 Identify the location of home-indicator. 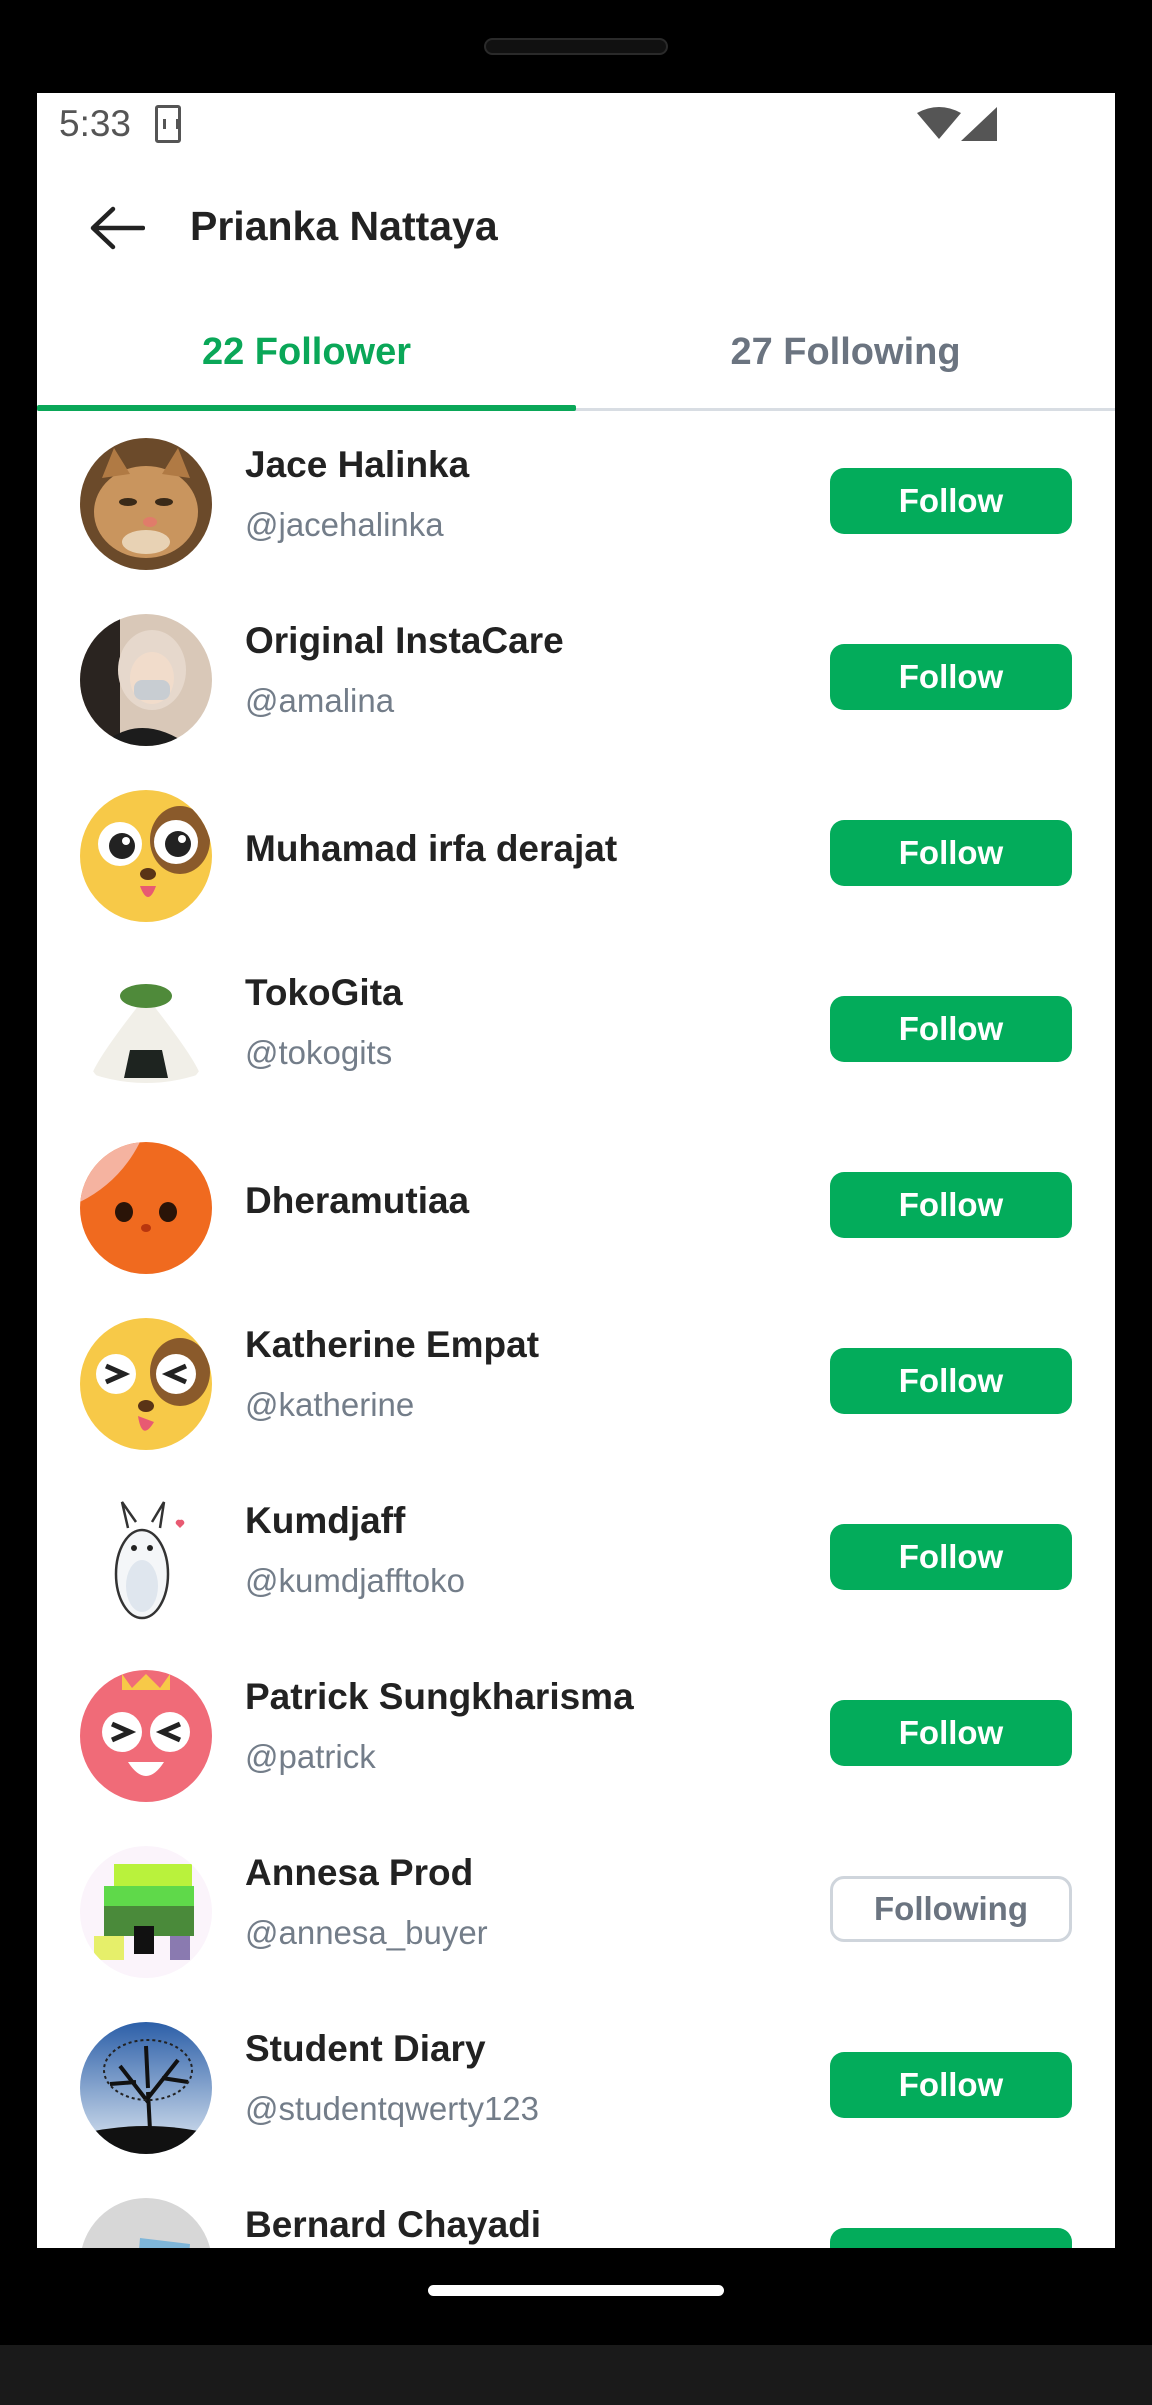
(576, 2290).